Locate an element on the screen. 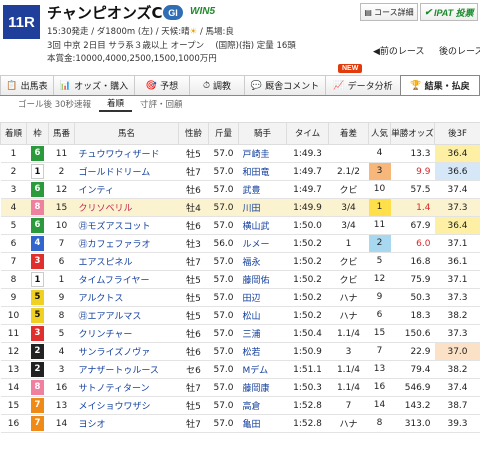 Image resolution: width=480 pixels, height=468 pixels. col-name: 馬名 is located at coordinates (126, 133).